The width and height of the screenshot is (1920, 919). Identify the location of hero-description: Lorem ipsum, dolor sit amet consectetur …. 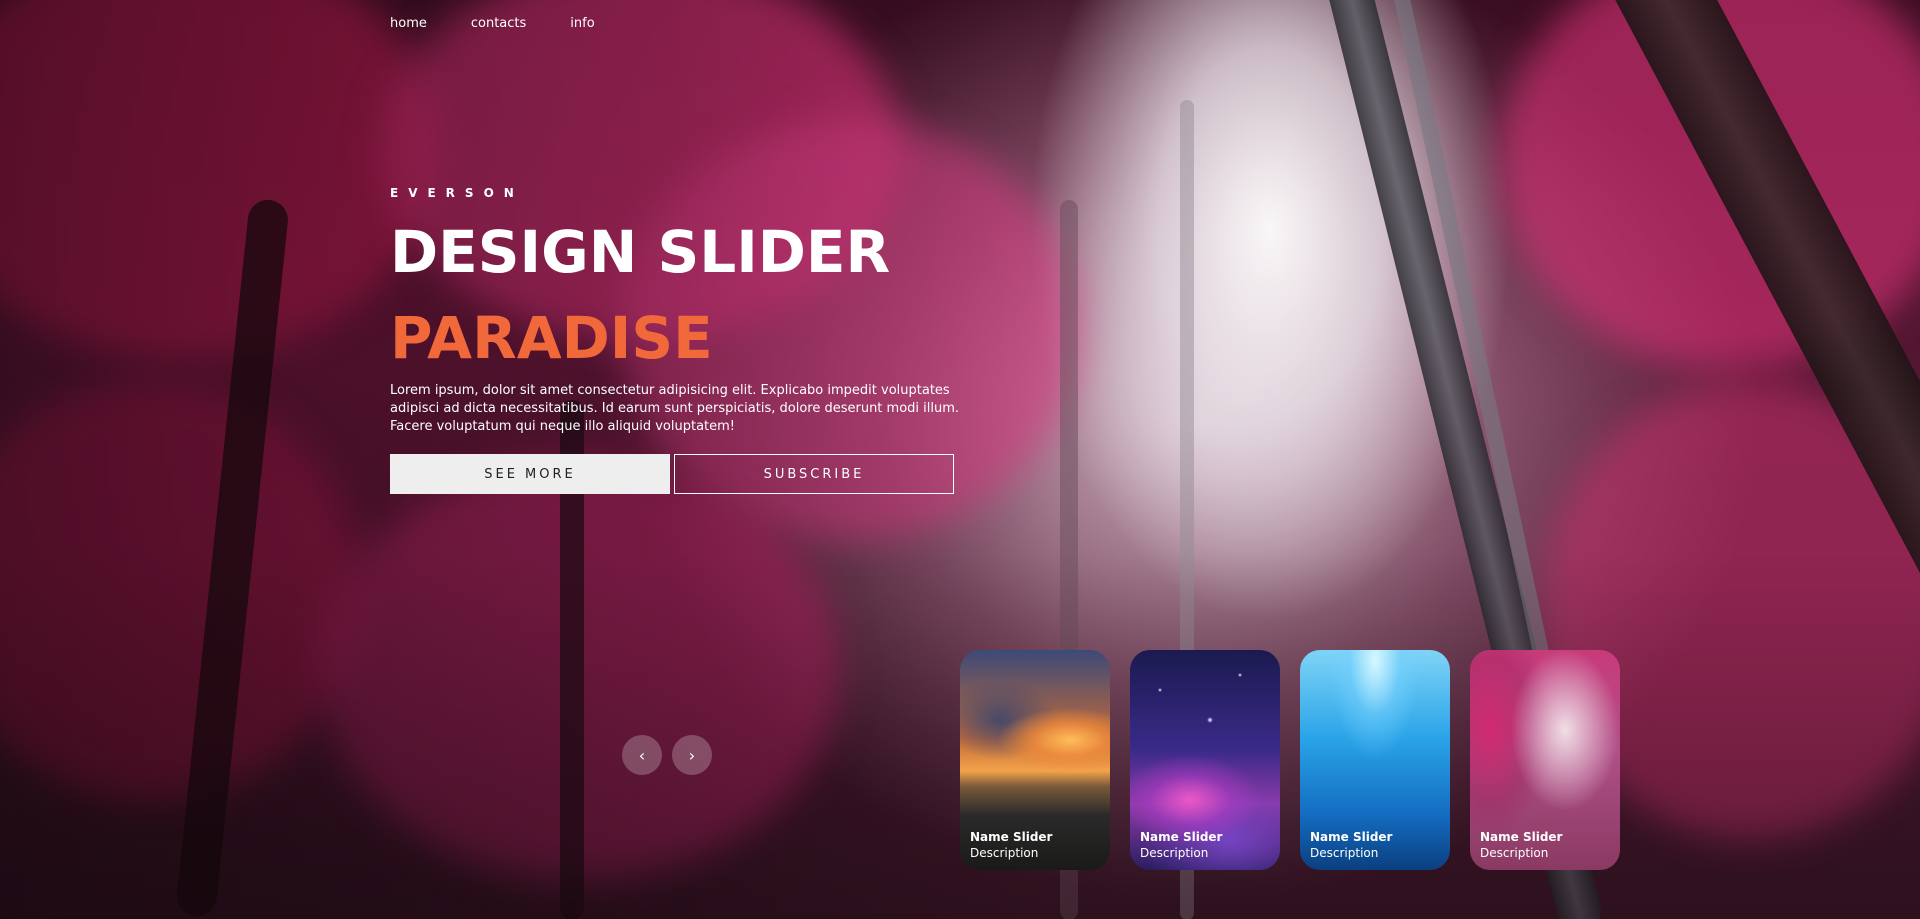
(675, 408).